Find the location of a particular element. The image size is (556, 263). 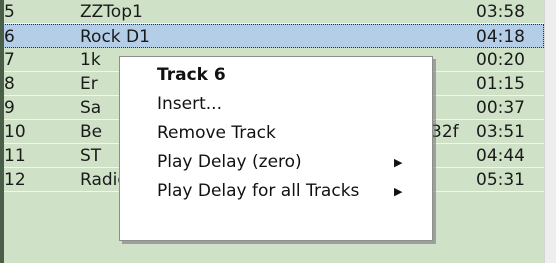

track-duration: 04:18 is located at coordinates (500, 37).